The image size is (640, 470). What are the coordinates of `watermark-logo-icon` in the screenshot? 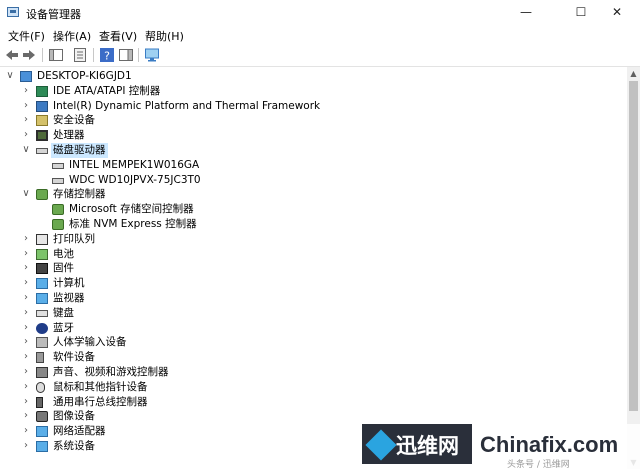 It's located at (381, 445).